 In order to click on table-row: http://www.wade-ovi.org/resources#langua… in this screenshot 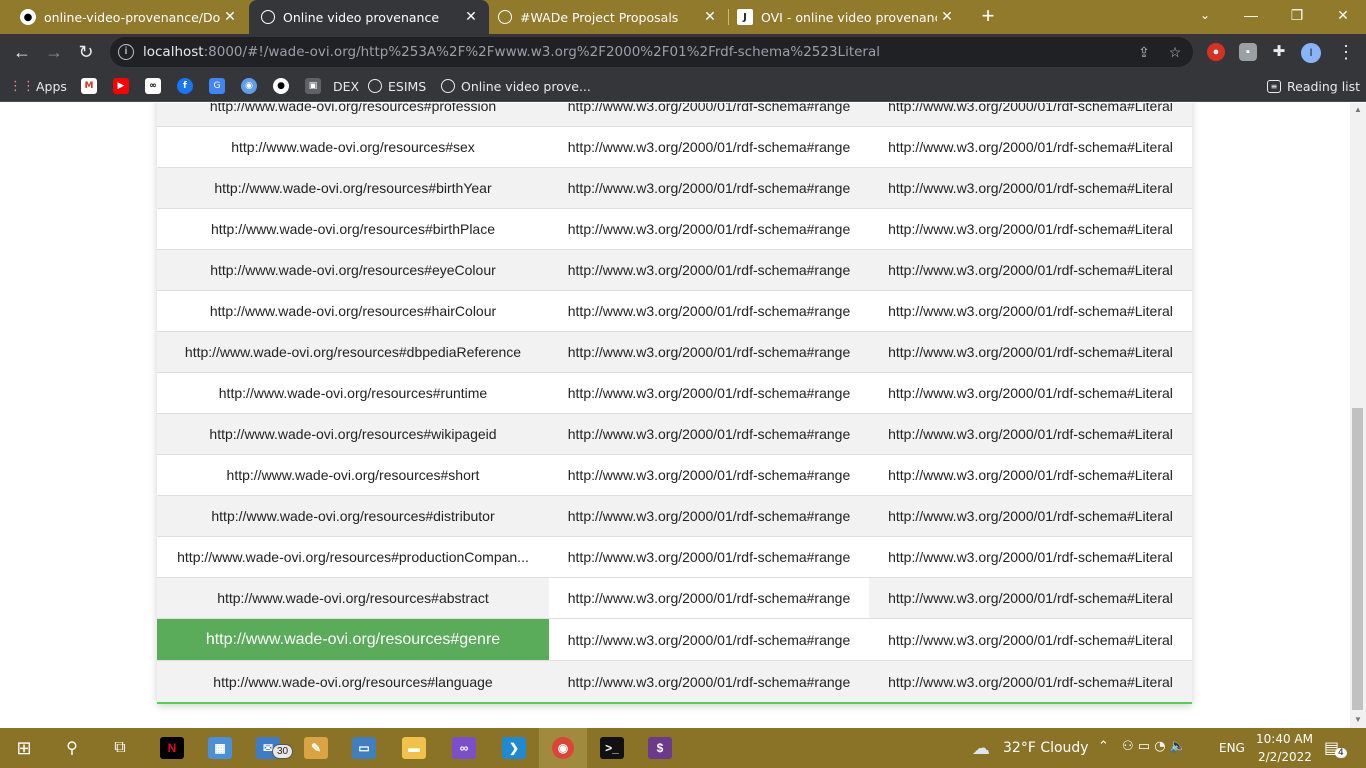, I will do `click(674, 682)`.